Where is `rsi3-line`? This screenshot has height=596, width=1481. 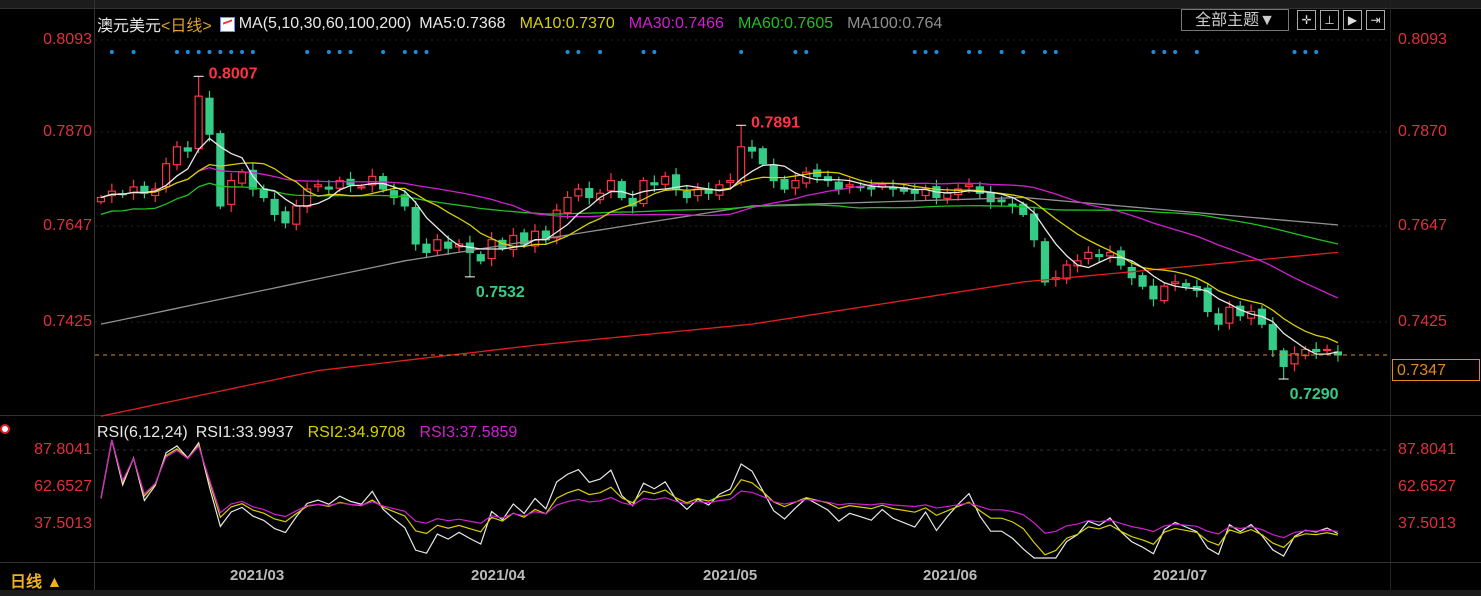 rsi3-line is located at coordinates (719, 489).